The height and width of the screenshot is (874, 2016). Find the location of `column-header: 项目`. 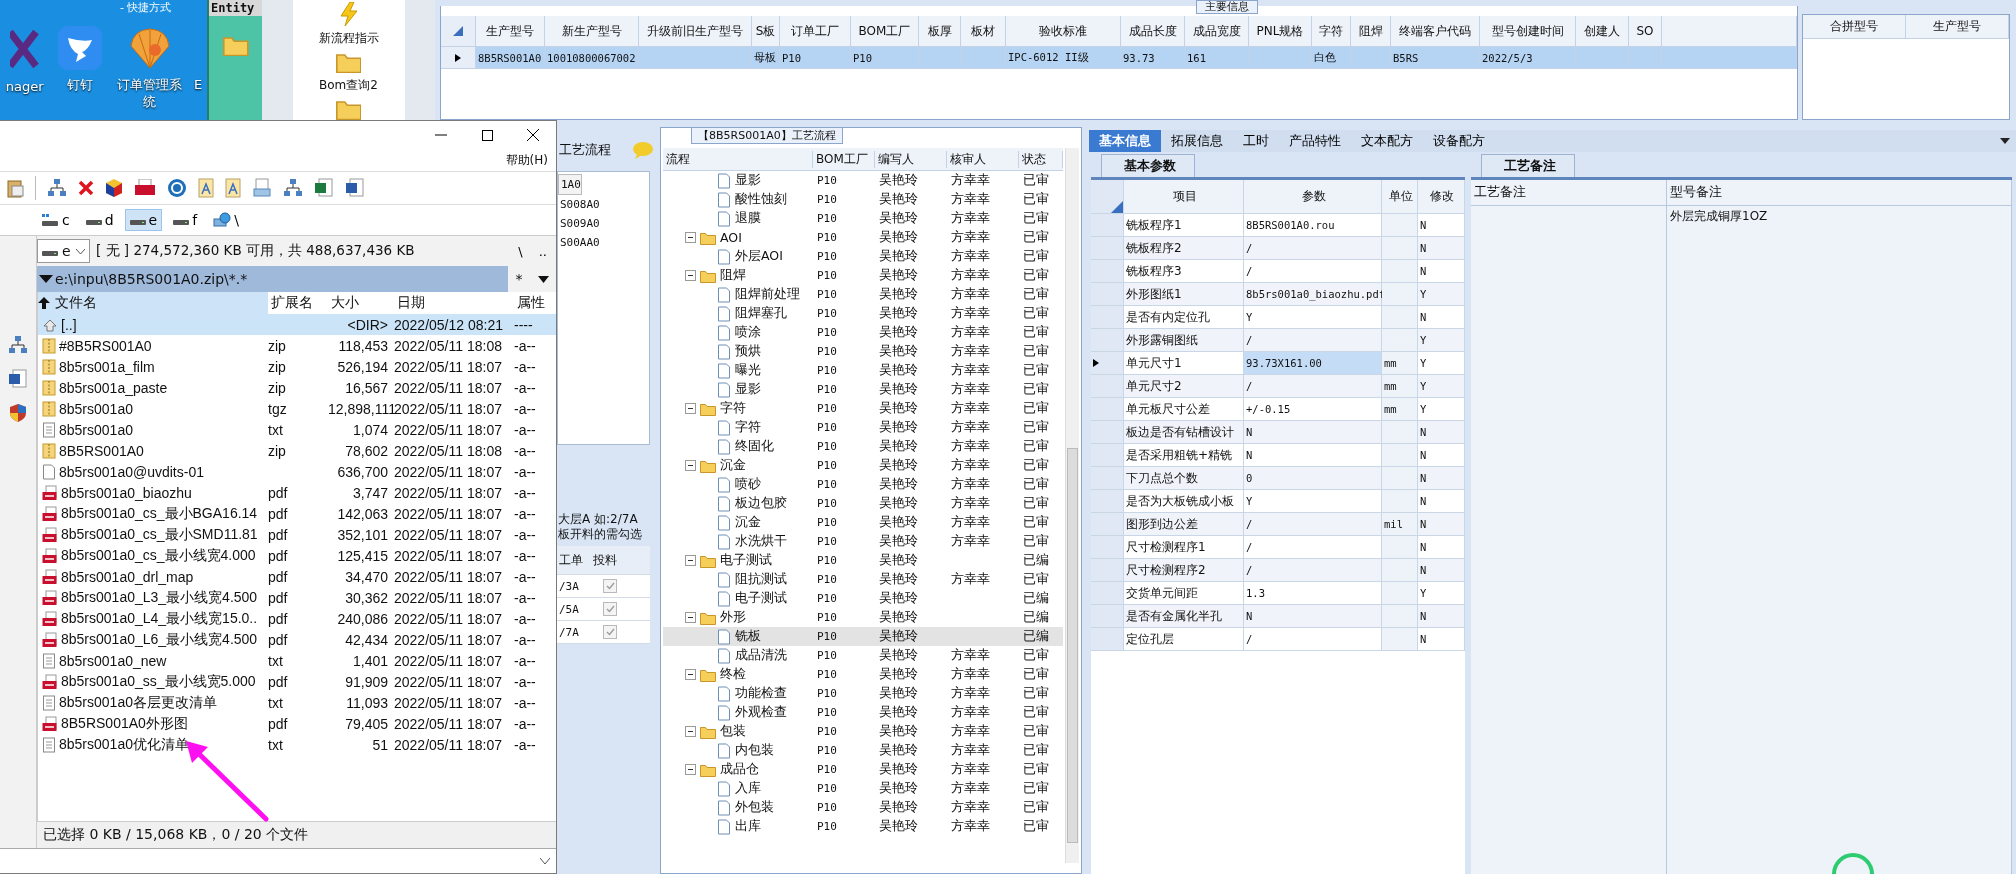

column-header: 项目 is located at coordinates (1184, 196).